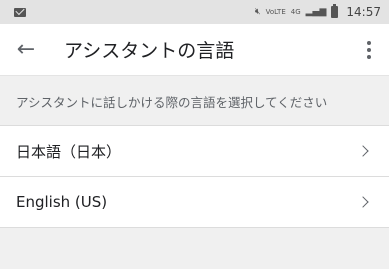 Image resolution: width=389 pixels, height=269 pixels. Describe the element at coordinates (194, 12) in the screenshot. I see `status-bar: 🔇︎ VoLTE 4G ▂▄▆ 14:57` at that location.